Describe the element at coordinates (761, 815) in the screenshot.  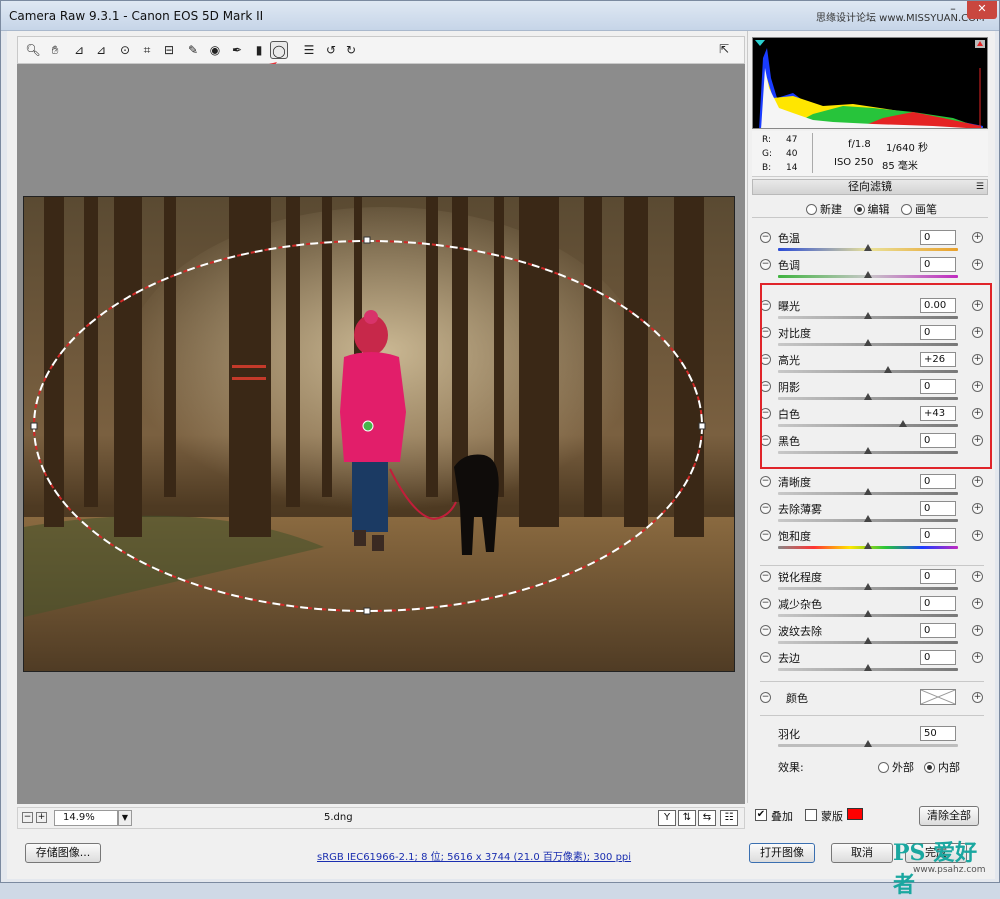
I see `overlay-checkbox: ✔` at that location.